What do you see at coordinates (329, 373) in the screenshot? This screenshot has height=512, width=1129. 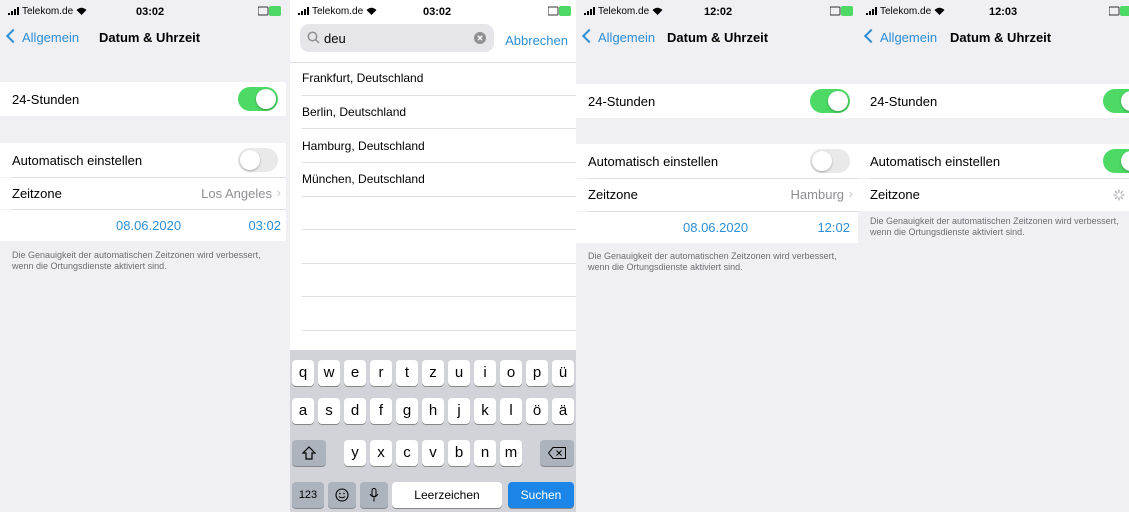 I see `key: w` at bounding box center [329, 373].